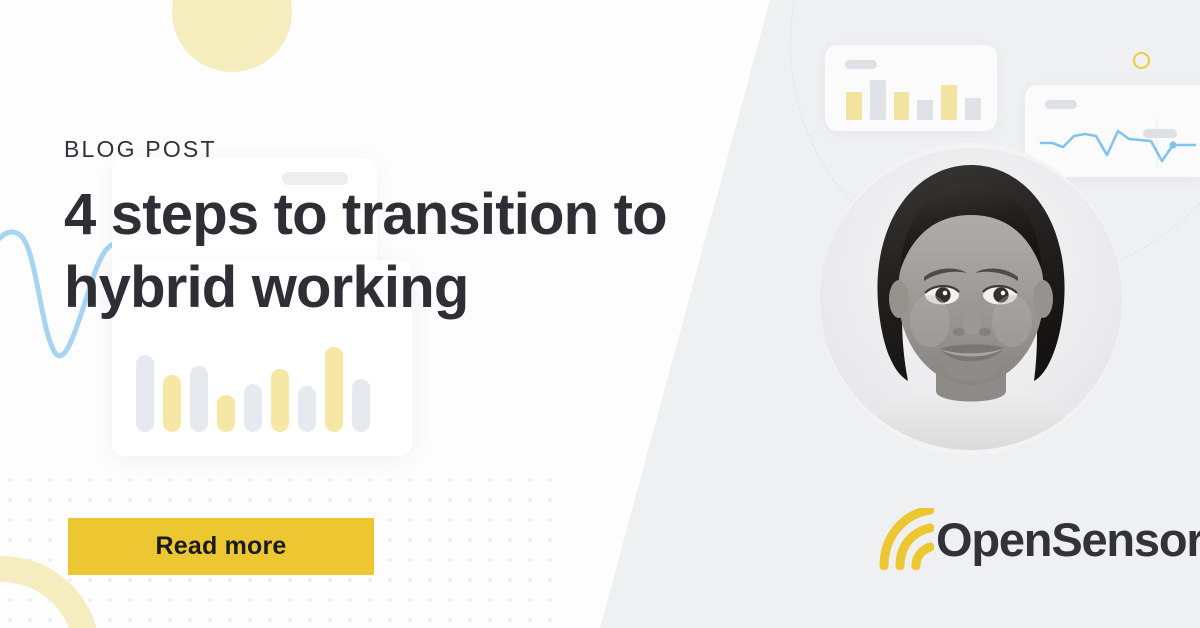 Image resolution: width=1200 pixels, height=628 pixels. I want to click on yellow-ring-decoration-icon, so click(1141, 60).